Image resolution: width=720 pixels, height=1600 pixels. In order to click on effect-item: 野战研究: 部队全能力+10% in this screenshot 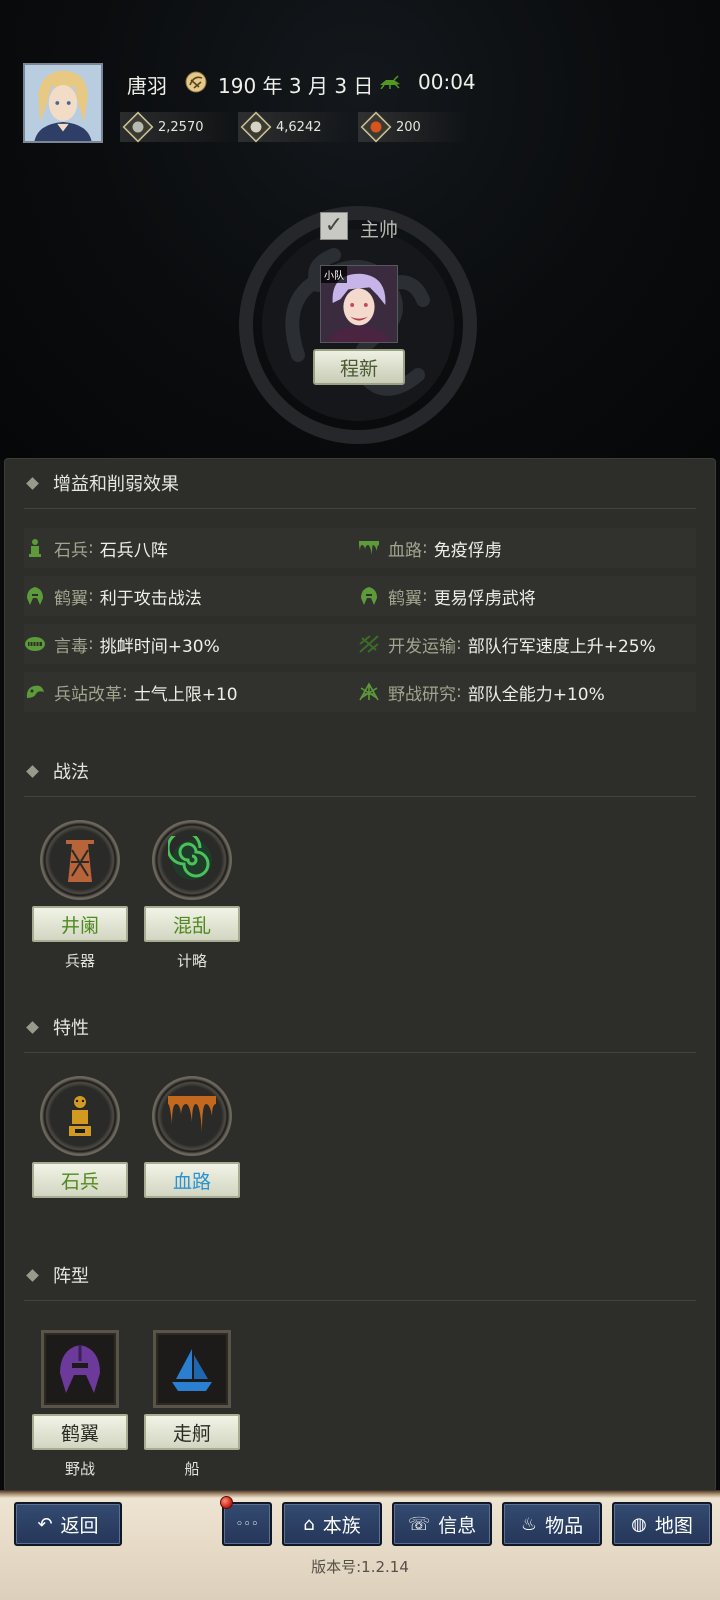, I will do `click(481, 692)`.